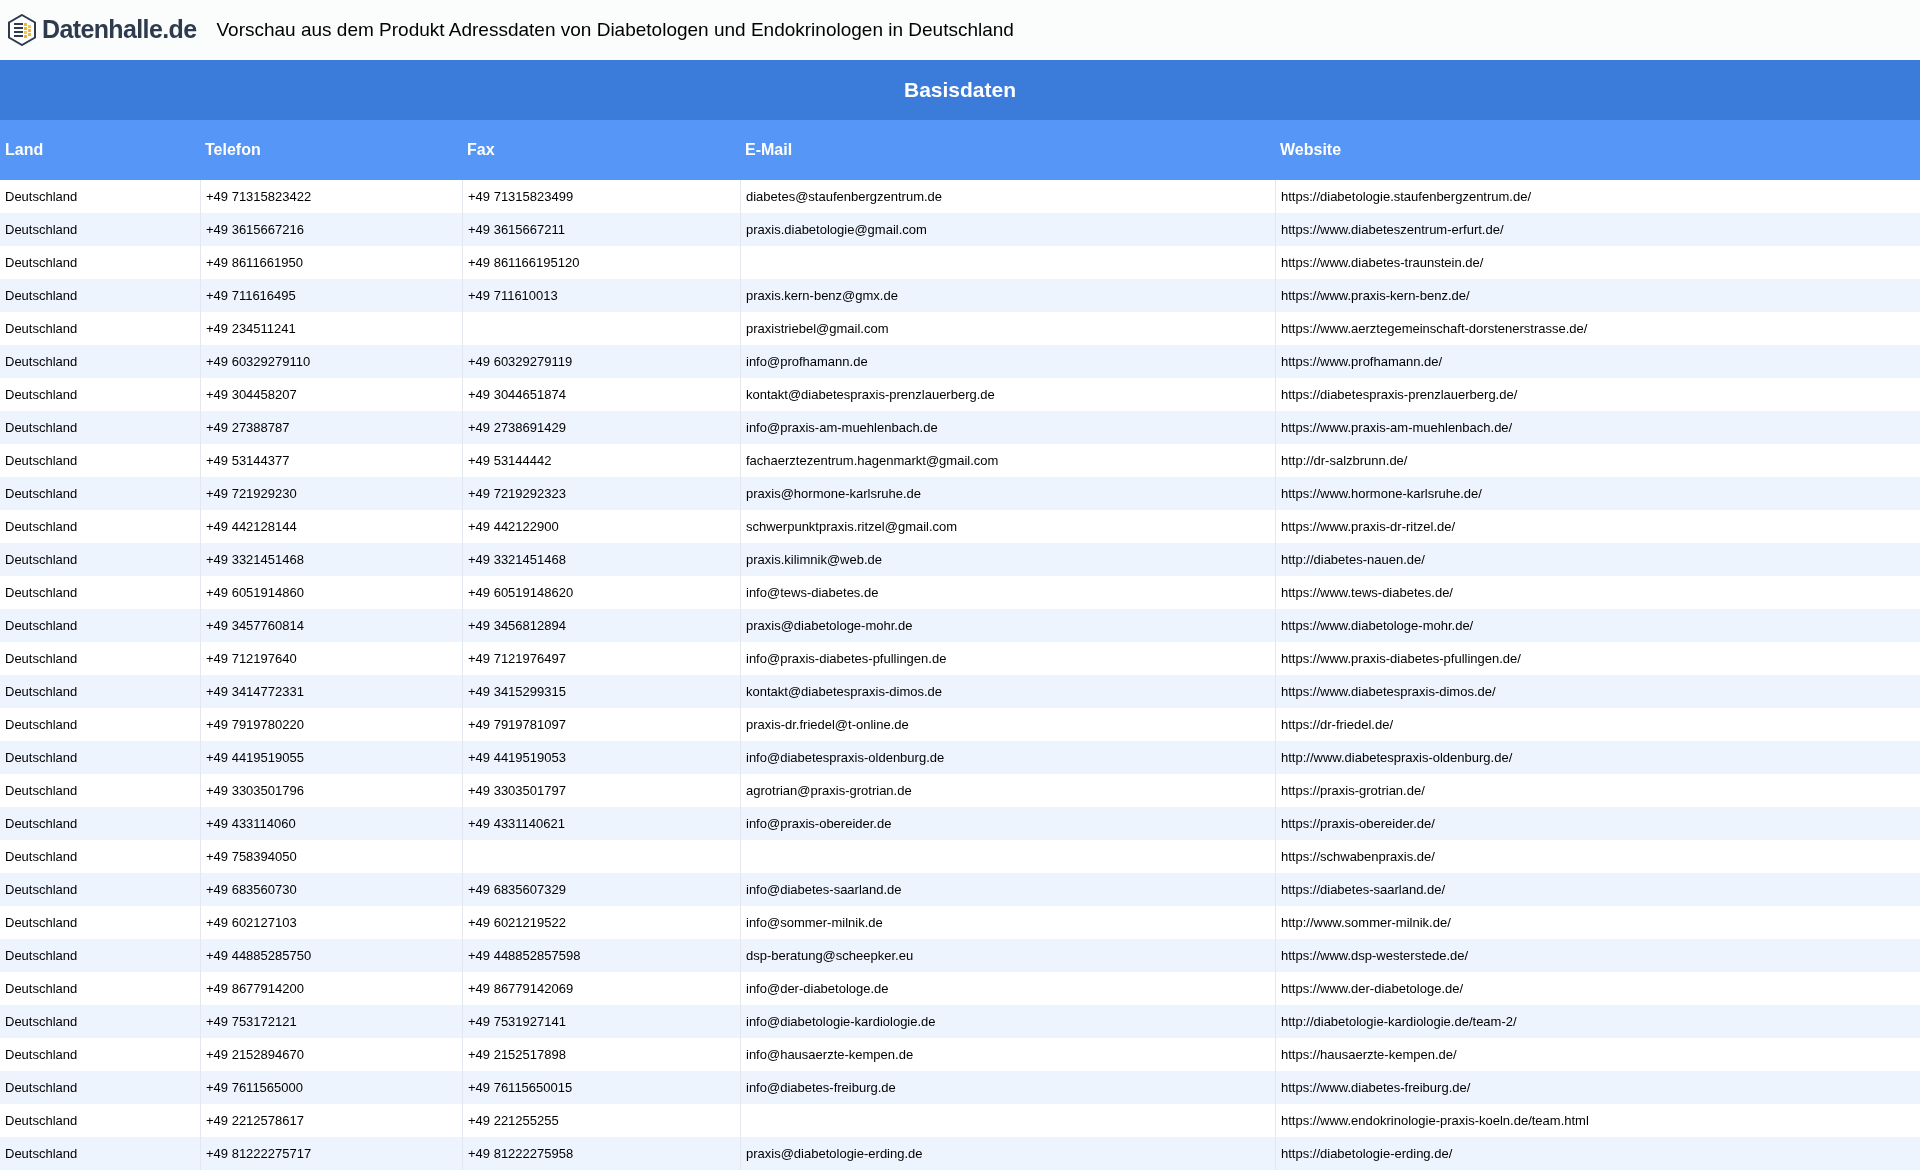  I want to click on fax-cell-text: +49 4419519053, so click(517, 757).